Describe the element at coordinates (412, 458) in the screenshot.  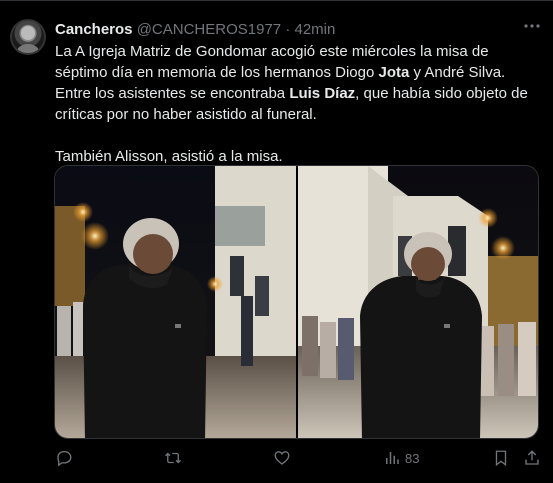
I see `views-count: 83` at that location.